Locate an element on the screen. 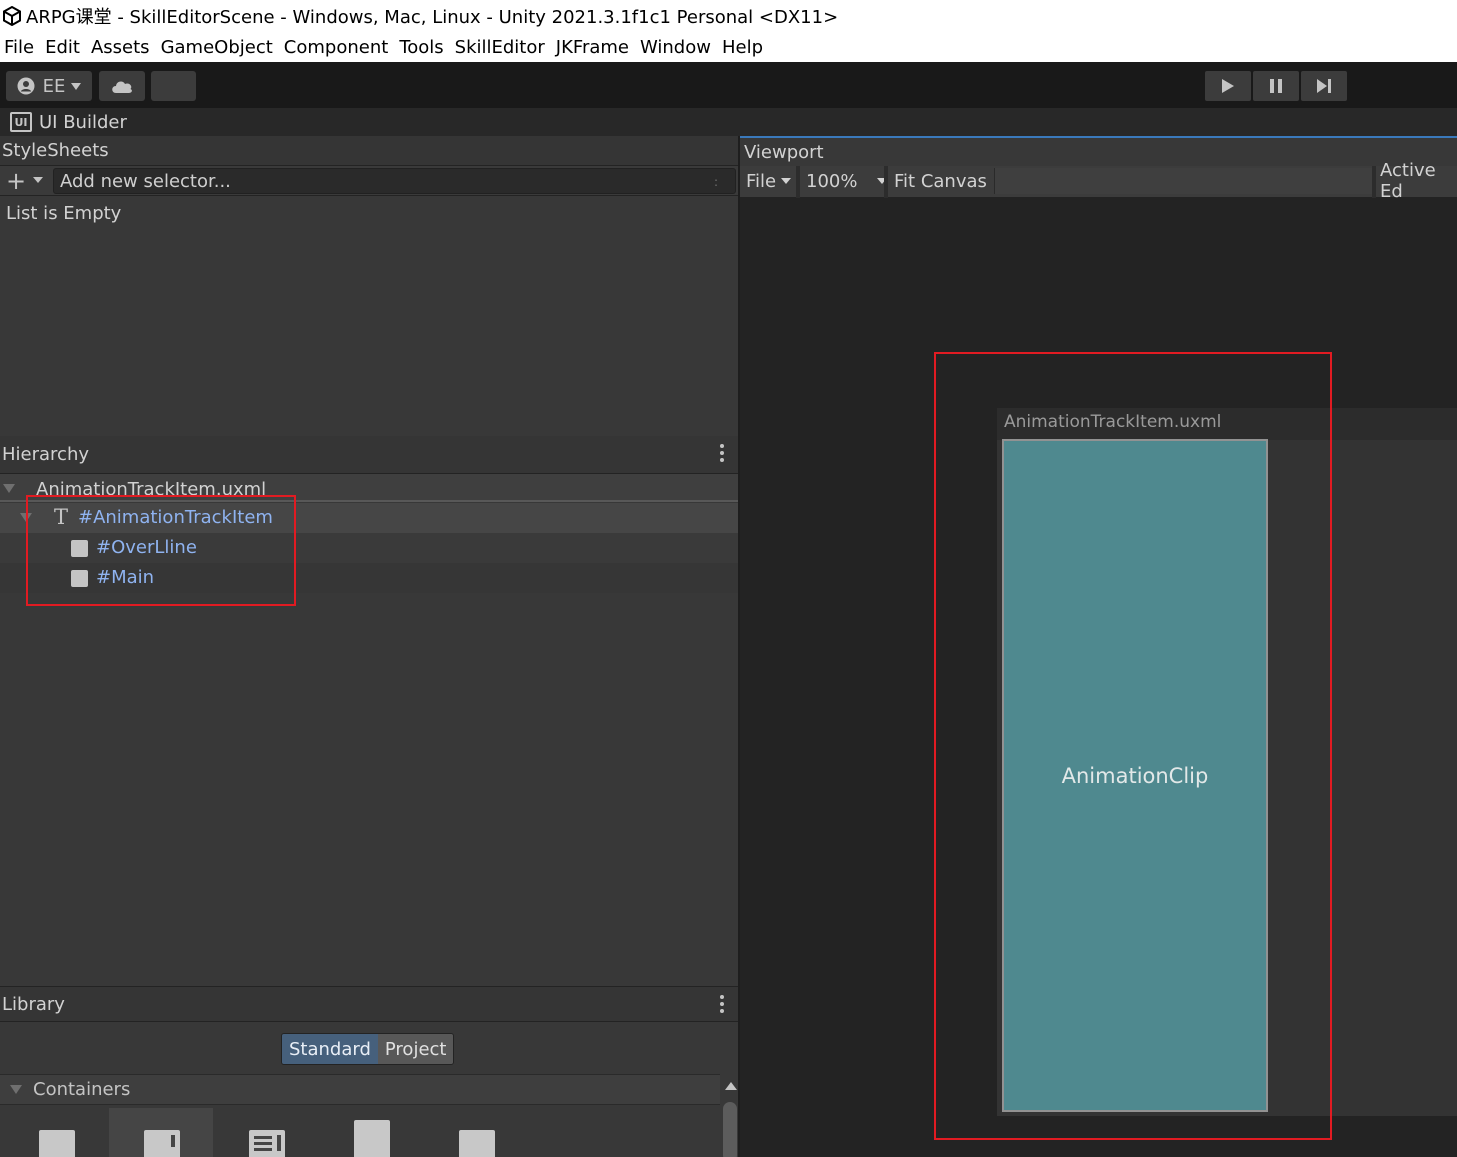  active-editor-label: Active Ed is located at coordinates (1408, 181).